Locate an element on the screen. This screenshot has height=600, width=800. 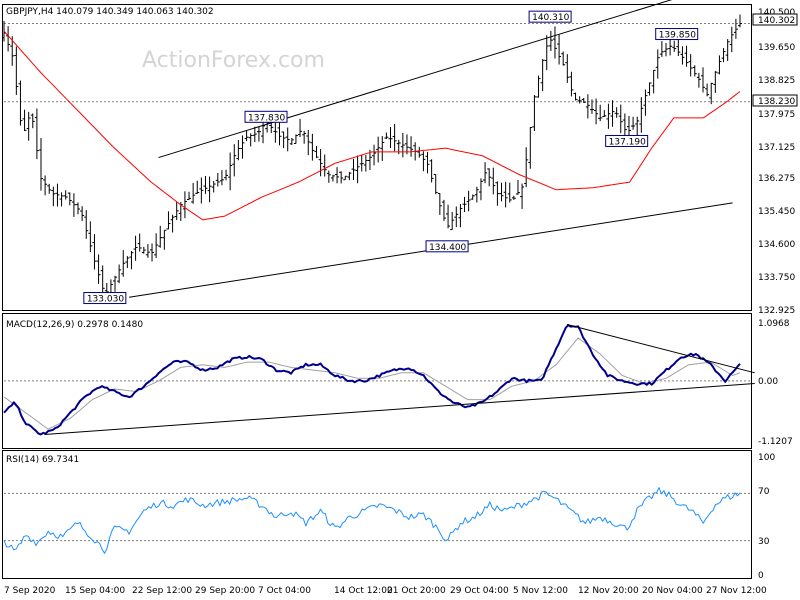
x-tick-label: 12 Nov 20:00 is located at coordinates (608, 591).